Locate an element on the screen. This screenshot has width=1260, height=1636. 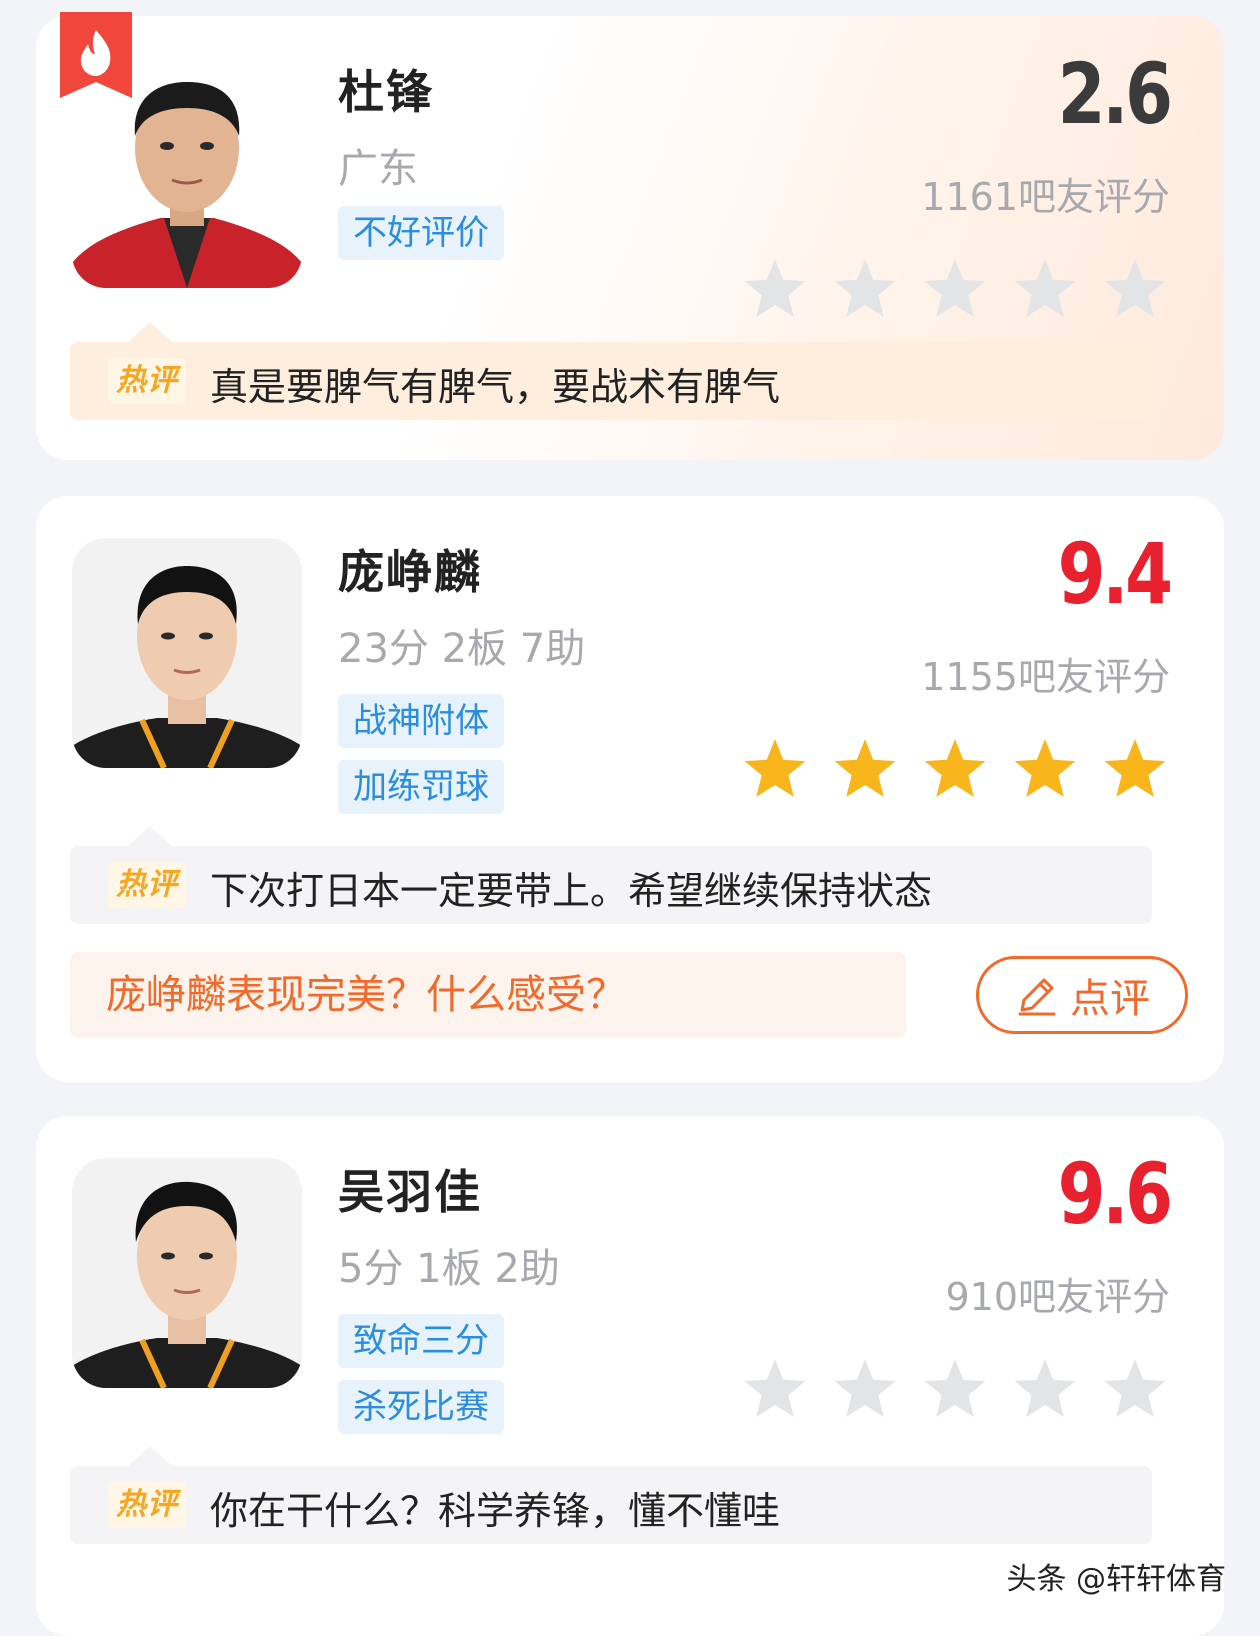
review-button: 点评 is located at coordinates (1082, 995).